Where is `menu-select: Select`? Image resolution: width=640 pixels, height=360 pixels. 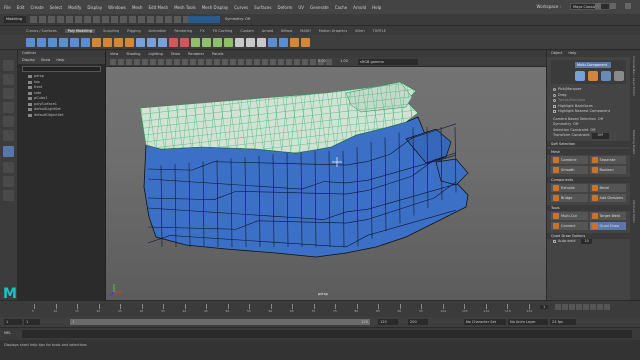
menu-select: Select is located at coordinates (56, 7).